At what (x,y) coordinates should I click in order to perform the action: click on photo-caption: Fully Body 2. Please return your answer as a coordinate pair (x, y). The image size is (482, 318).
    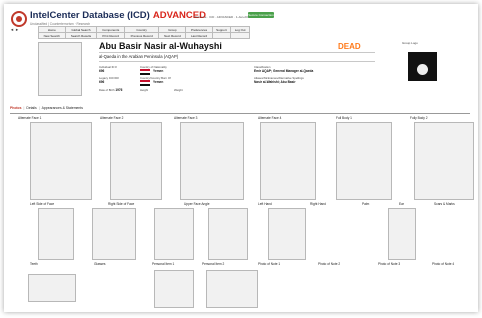
    Looking at the image, I should click on (419, 118).